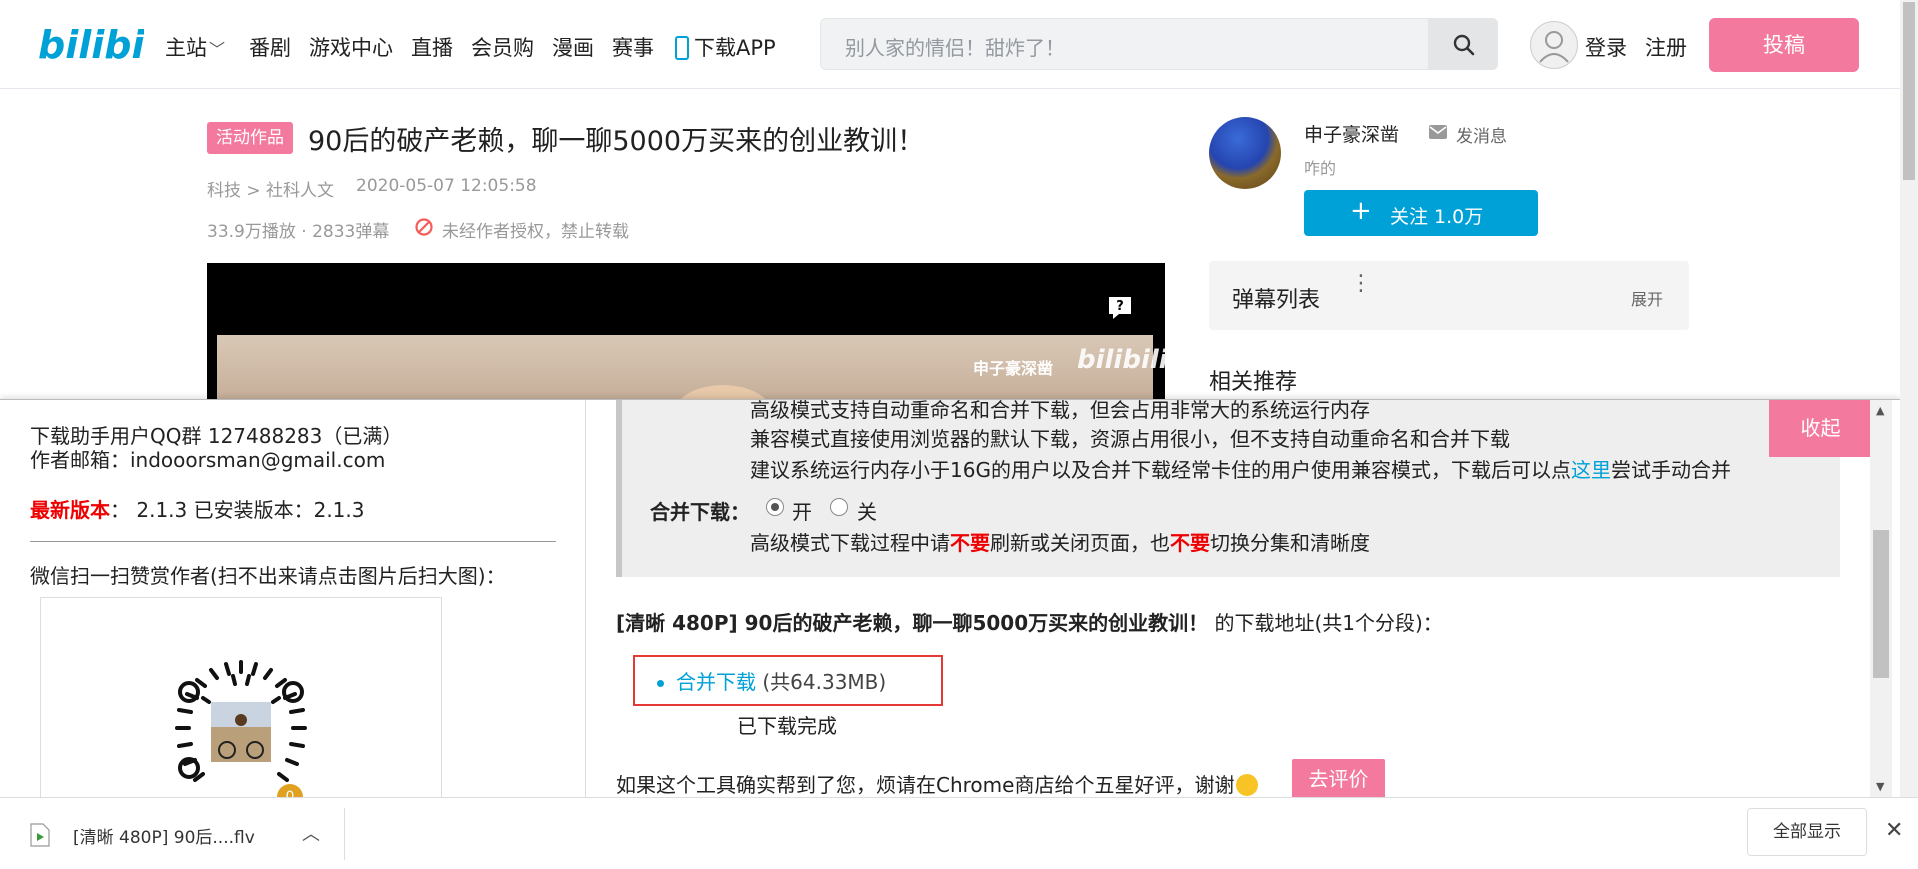 The height and width of the screenshot is (869, 1918). I want to click on scroll-down-icon: ▼, so click(1880, 786).